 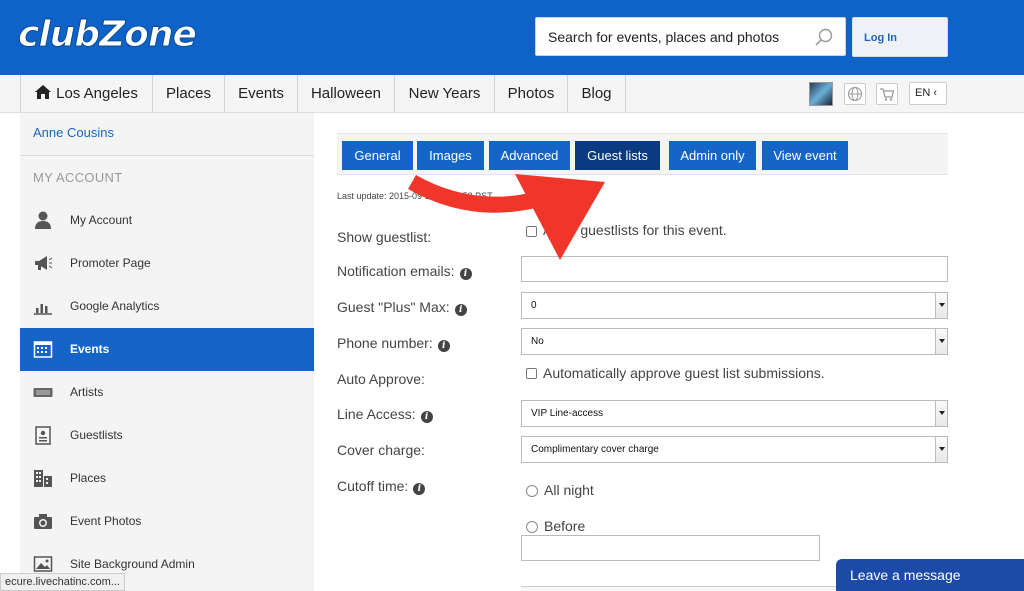 I want to click on sidebar-item-label: Google Analytics, so click(x=115, y=306).